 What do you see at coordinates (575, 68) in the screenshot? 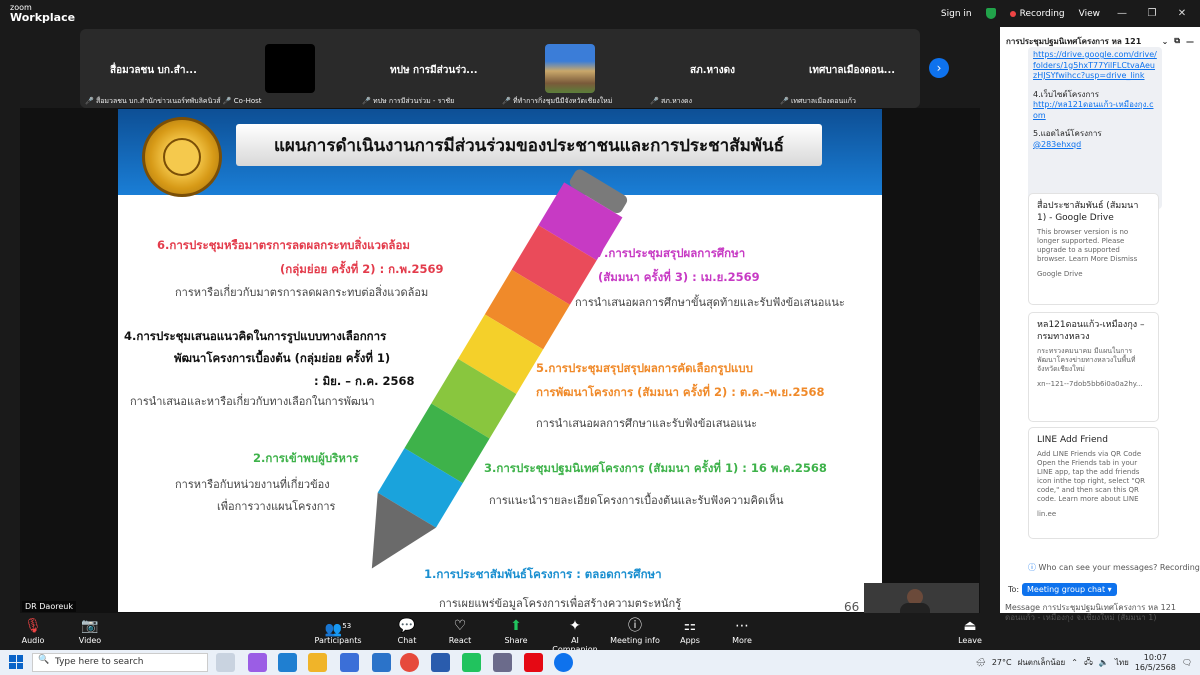
I see `participant-tile: 🎤 ที่ทำการกิ่งชุมนีมีจังหวัดเชียงใหม่` at bounding box center [575, 68].